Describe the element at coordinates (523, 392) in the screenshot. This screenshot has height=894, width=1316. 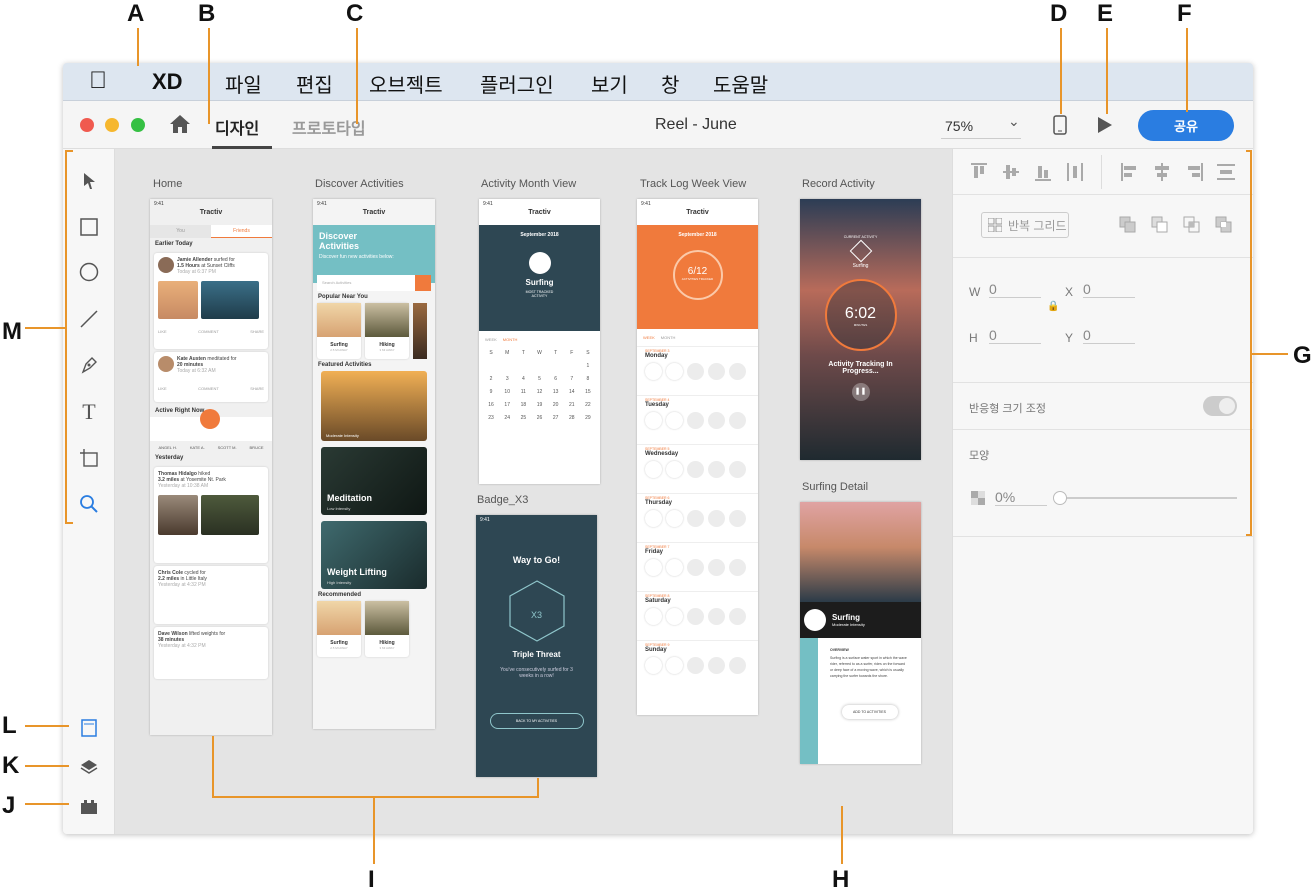
I see `calendar-date: 11` at that location.